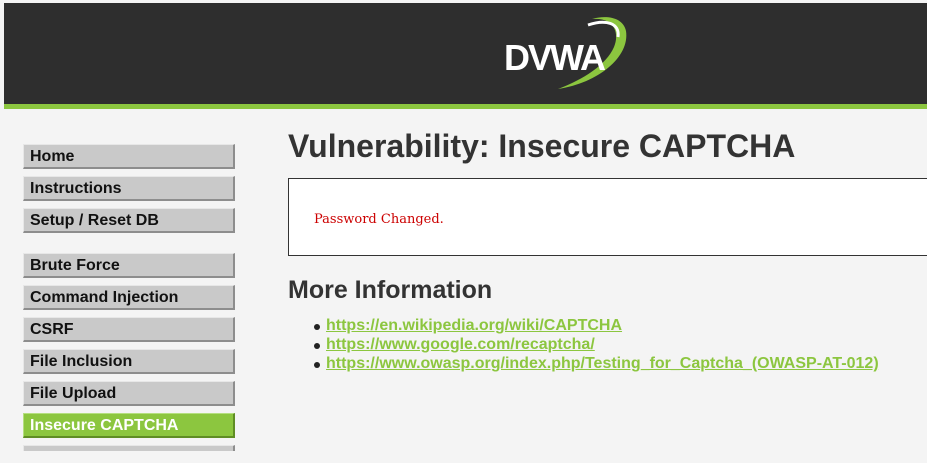  What do you see at coordinates (52, 156) in the screenshot?
I see `sidebar-item-label: Home` at bounding box center [52, 156].